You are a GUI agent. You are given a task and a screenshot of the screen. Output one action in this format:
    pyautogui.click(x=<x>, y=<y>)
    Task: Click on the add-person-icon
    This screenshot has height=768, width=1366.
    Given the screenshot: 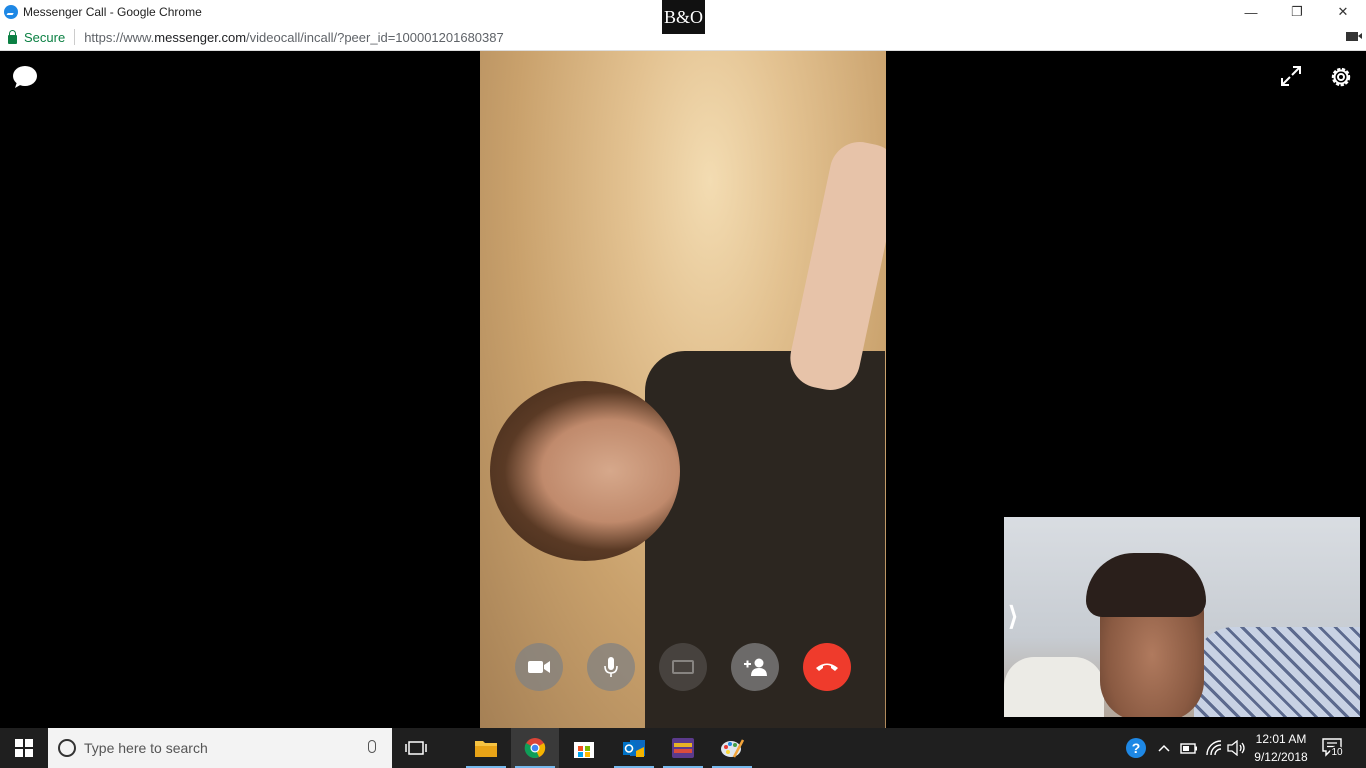 What is the action you would take?
    pyautogui.click(x=755, y=667)
    